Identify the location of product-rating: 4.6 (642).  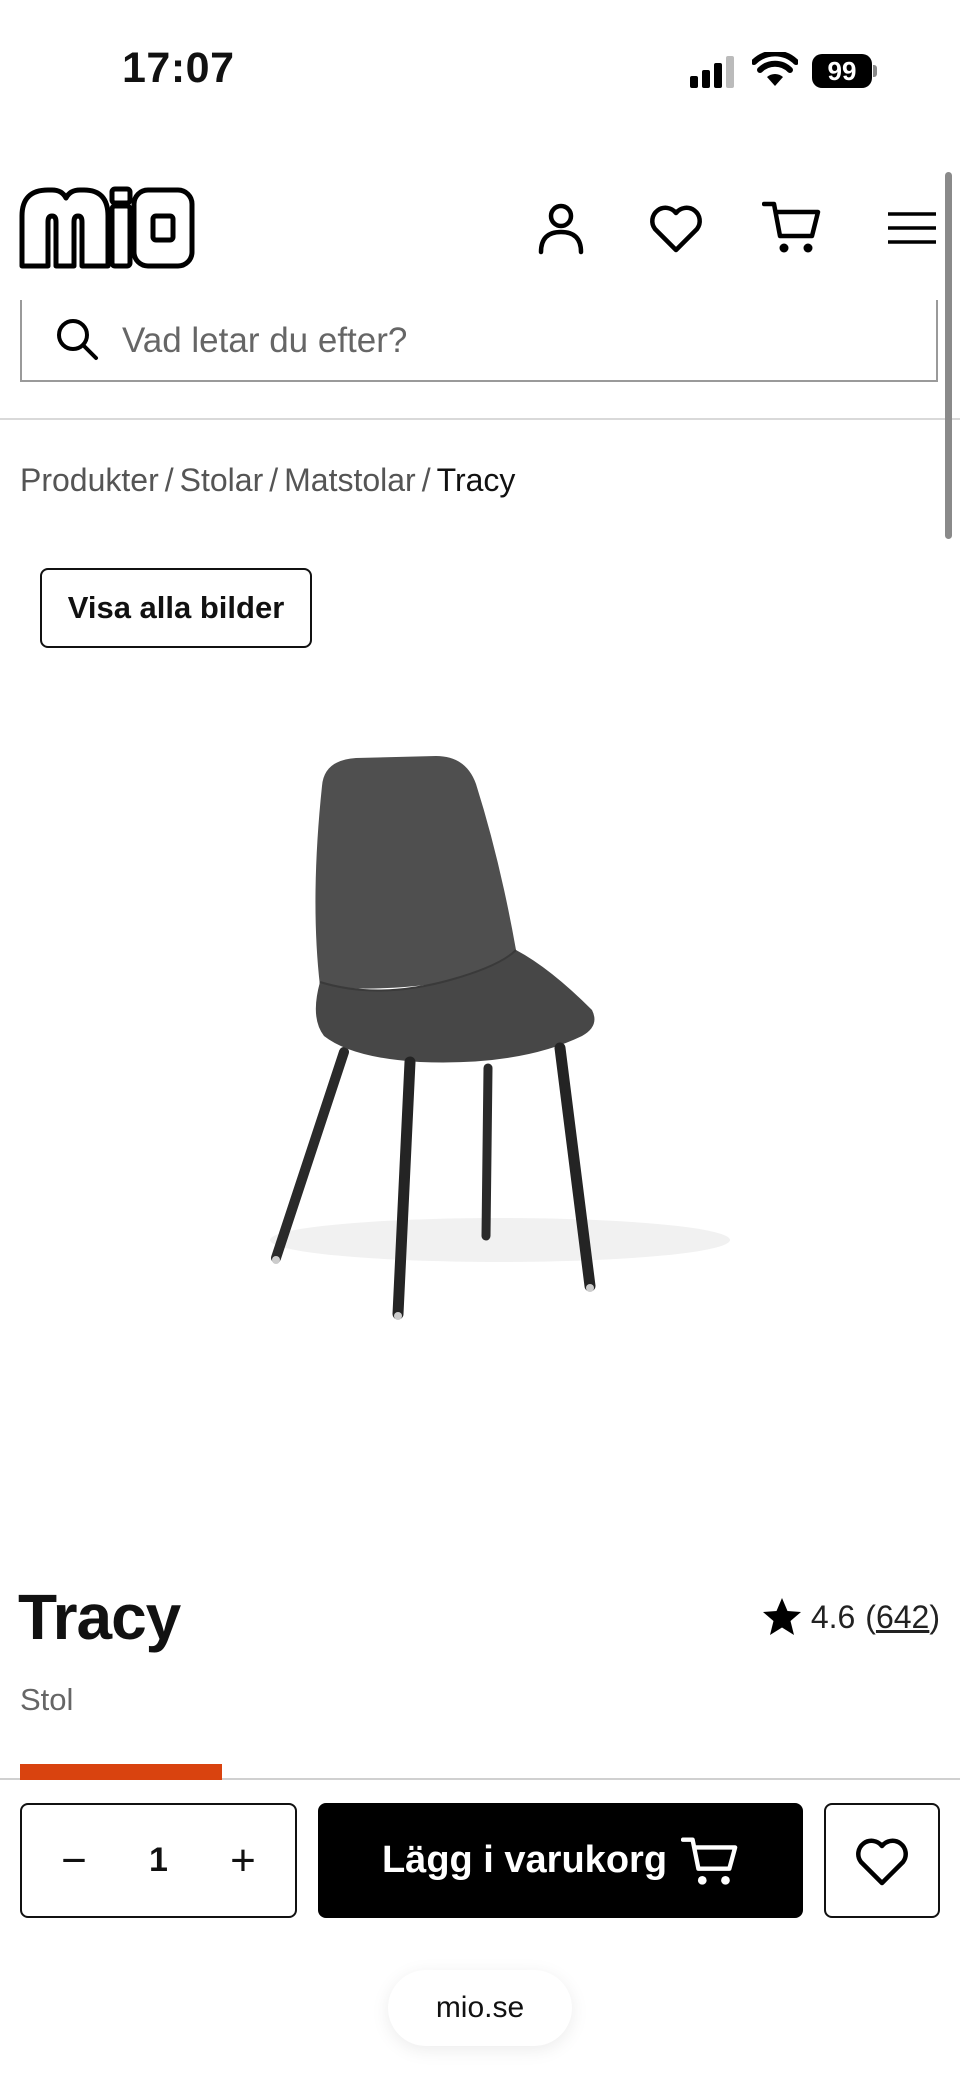
(850, 1617).